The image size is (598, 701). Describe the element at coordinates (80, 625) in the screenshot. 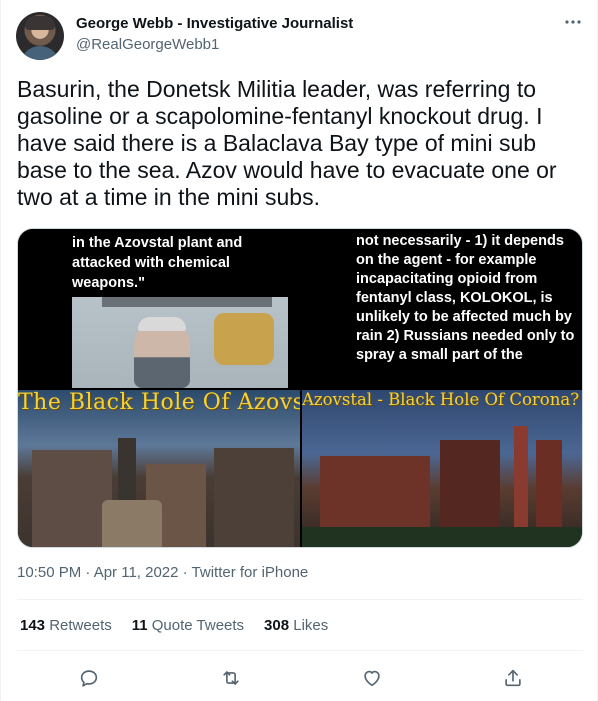

I see `retweets-label: Retweets` at that location.